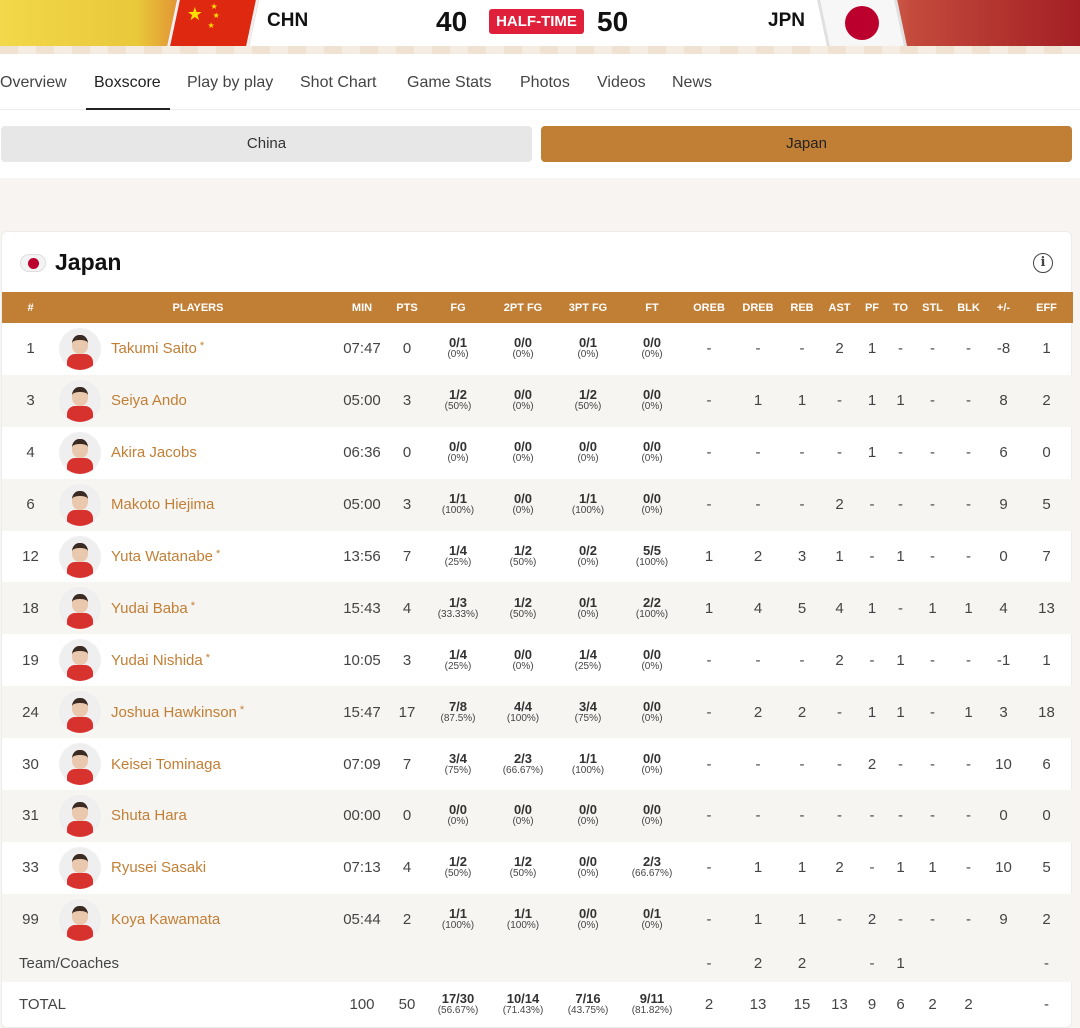 This screenshot has width=1080, height=1028. Describe the element at coordinates (839, 349) in the screenshot. I see `player-ast: 2` at that location.